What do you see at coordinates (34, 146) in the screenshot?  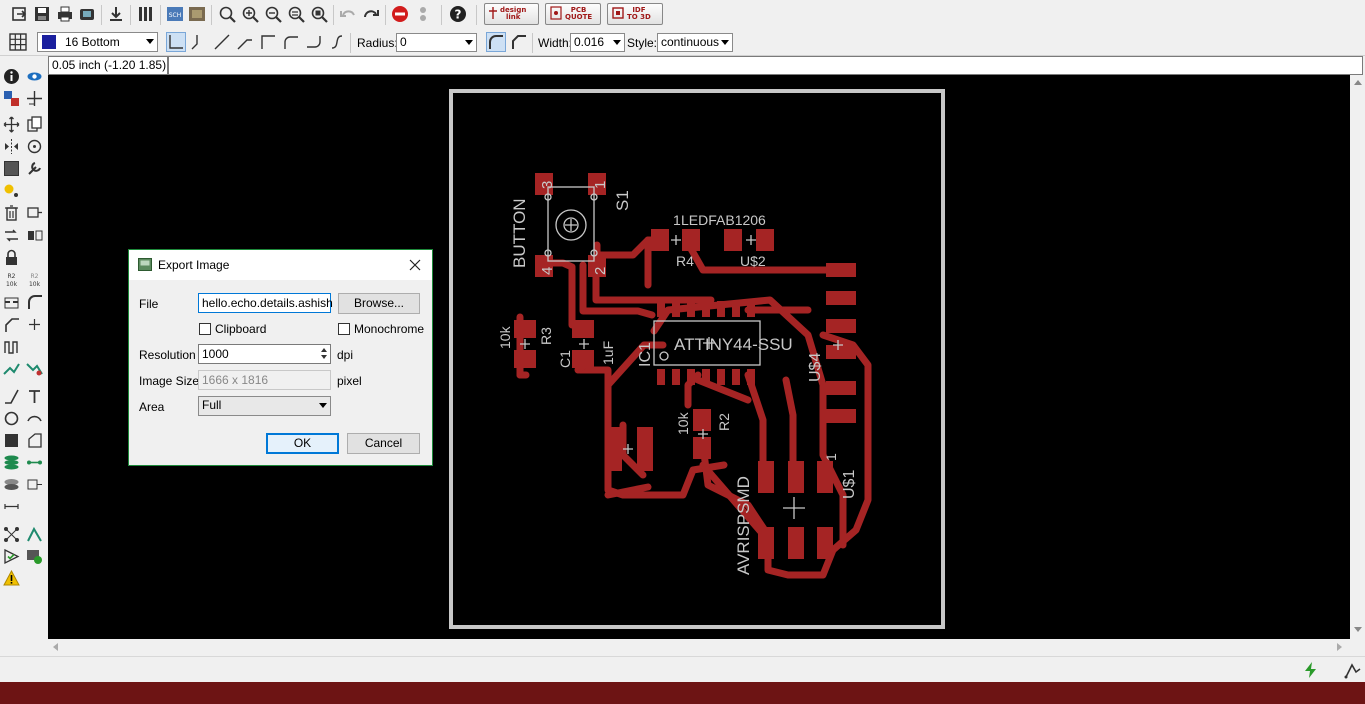 I see `rotate-icon` at bounding box center [34, 146].